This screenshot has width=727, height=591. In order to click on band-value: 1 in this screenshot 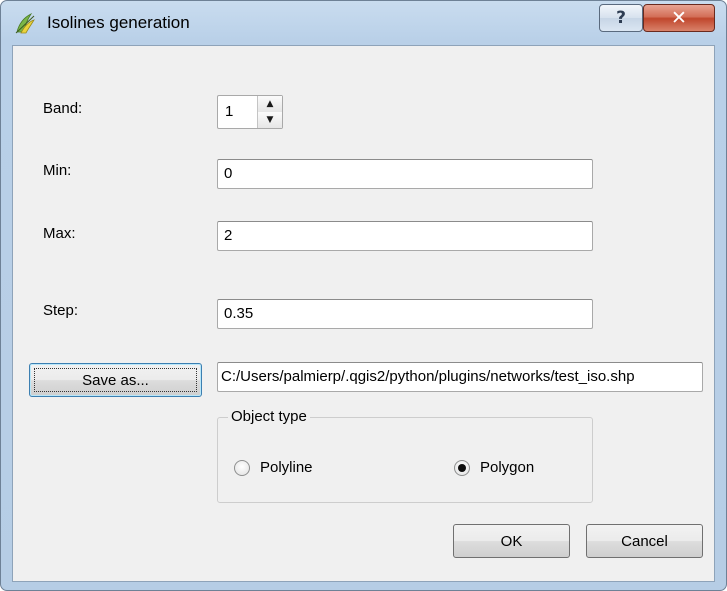, I will do `click(229, 111)`.